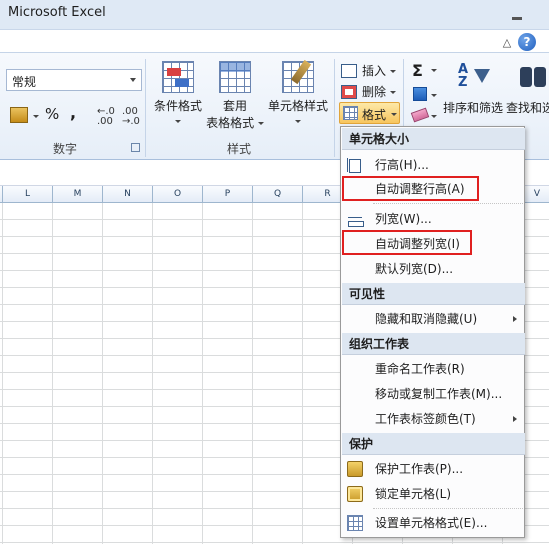 This screenshot has width=549, height=544. I want to click on lock-icon, so click(355, 494).